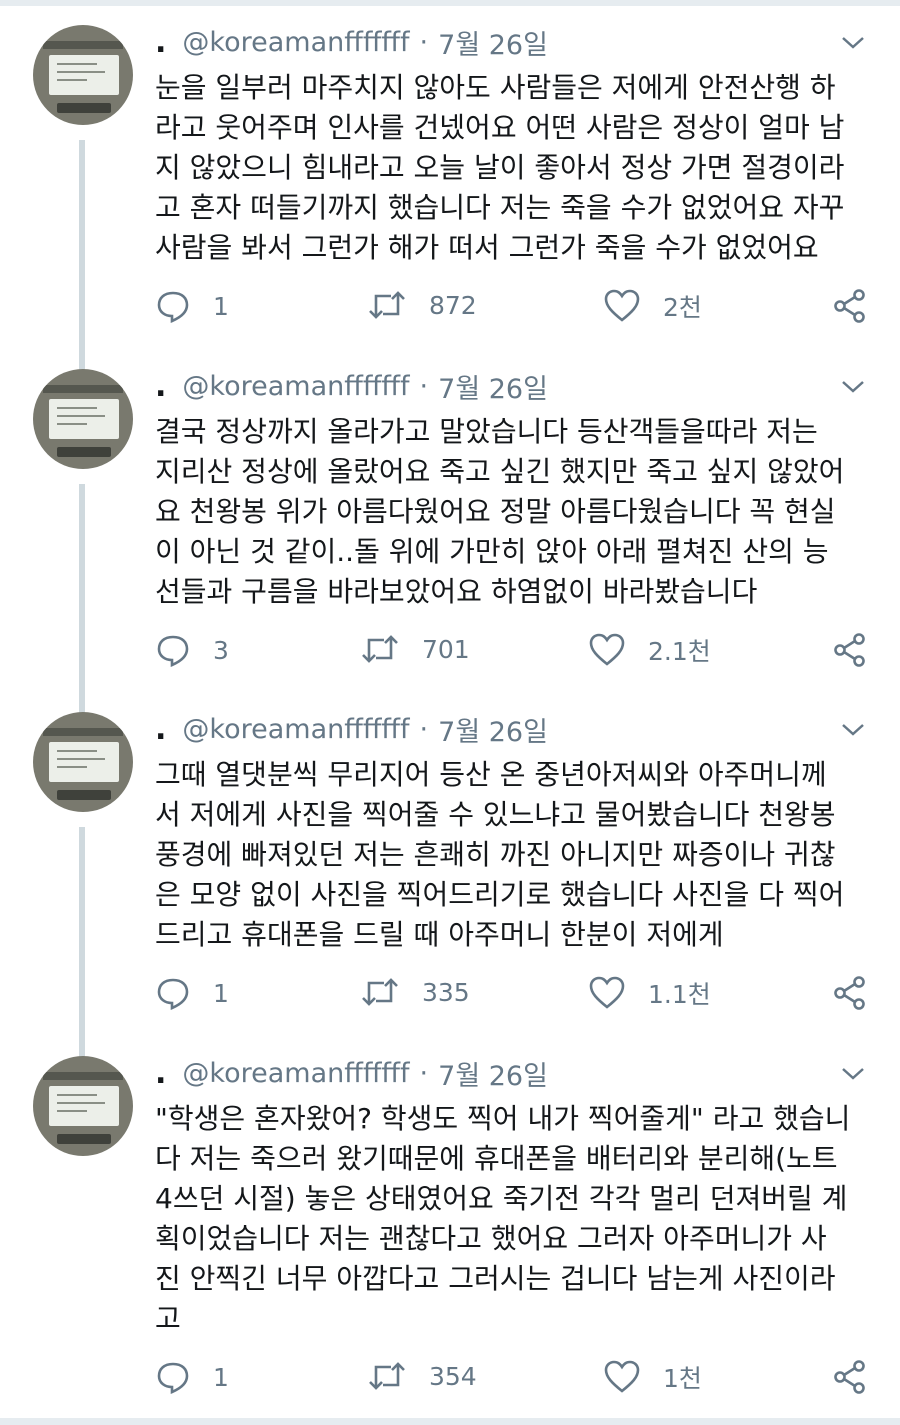 This screenshot has width=900, height=1425. I want to click on tweet-text-line: 사람을 봐서 그런가 해가 떠서 그런가 죽을 수가 없었어요, so click(487, 247).